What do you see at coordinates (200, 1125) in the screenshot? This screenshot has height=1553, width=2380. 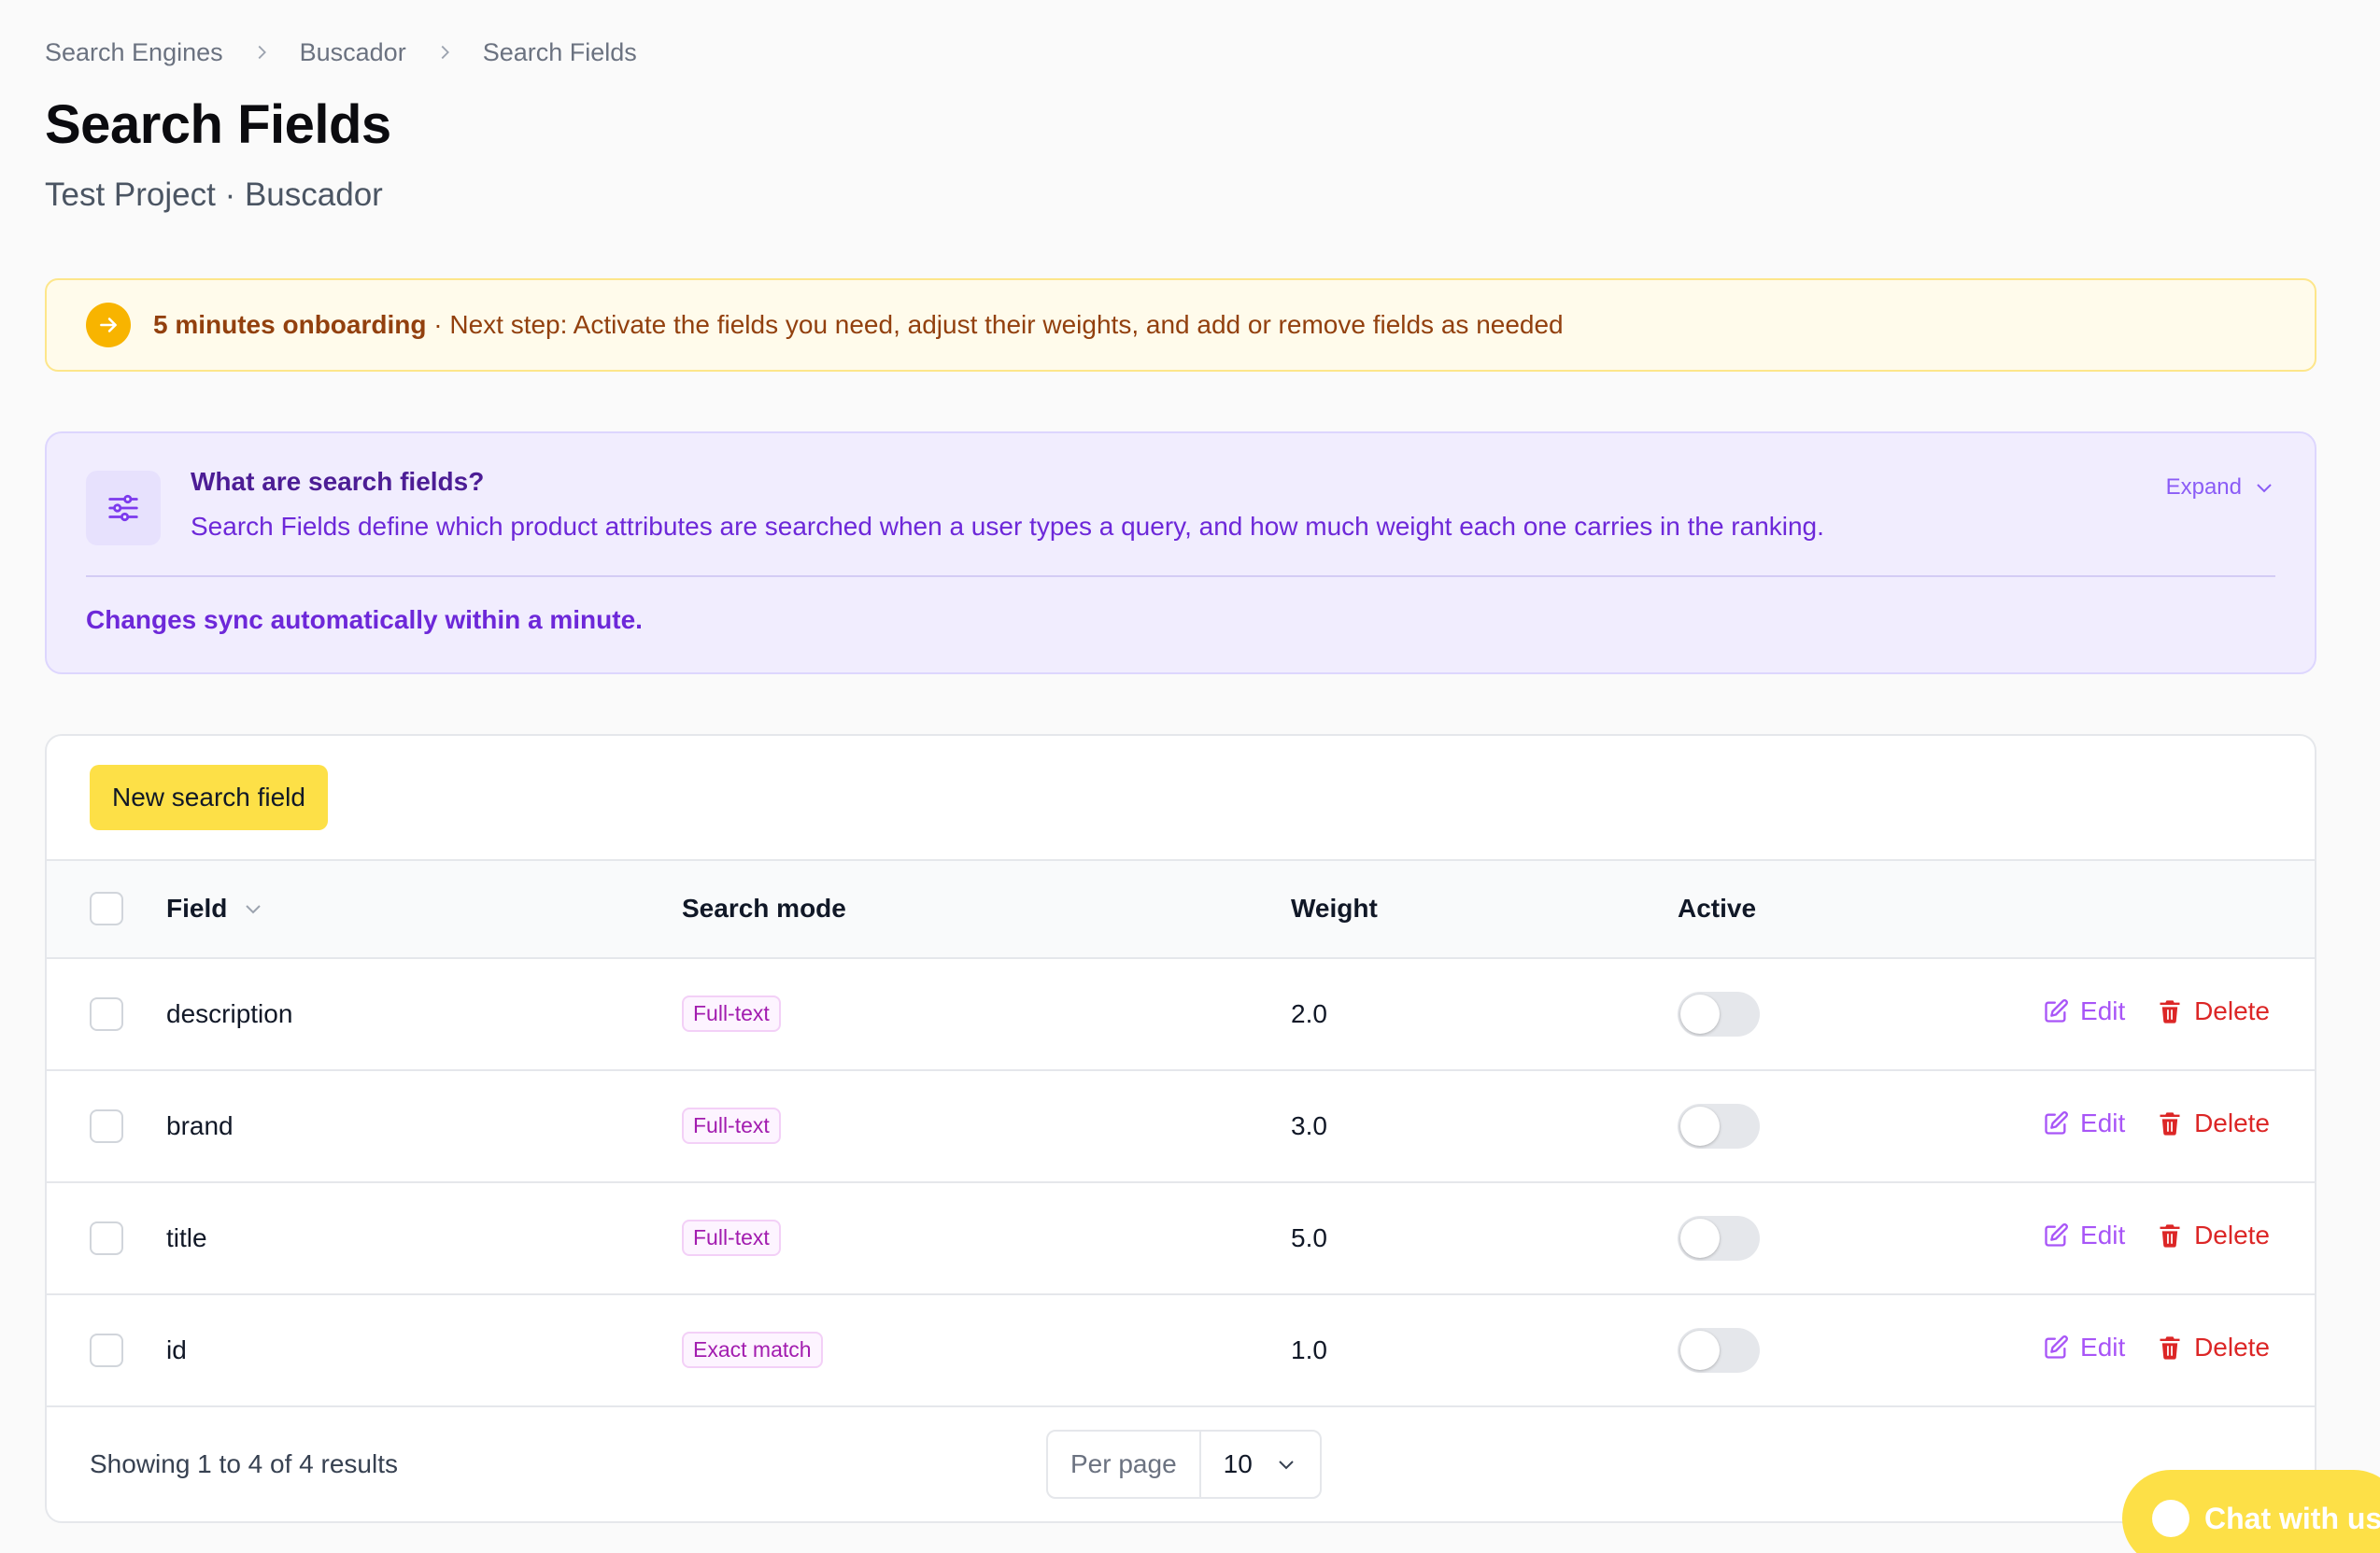 I see `field-name: brand` at bounding box center [200, 1125].